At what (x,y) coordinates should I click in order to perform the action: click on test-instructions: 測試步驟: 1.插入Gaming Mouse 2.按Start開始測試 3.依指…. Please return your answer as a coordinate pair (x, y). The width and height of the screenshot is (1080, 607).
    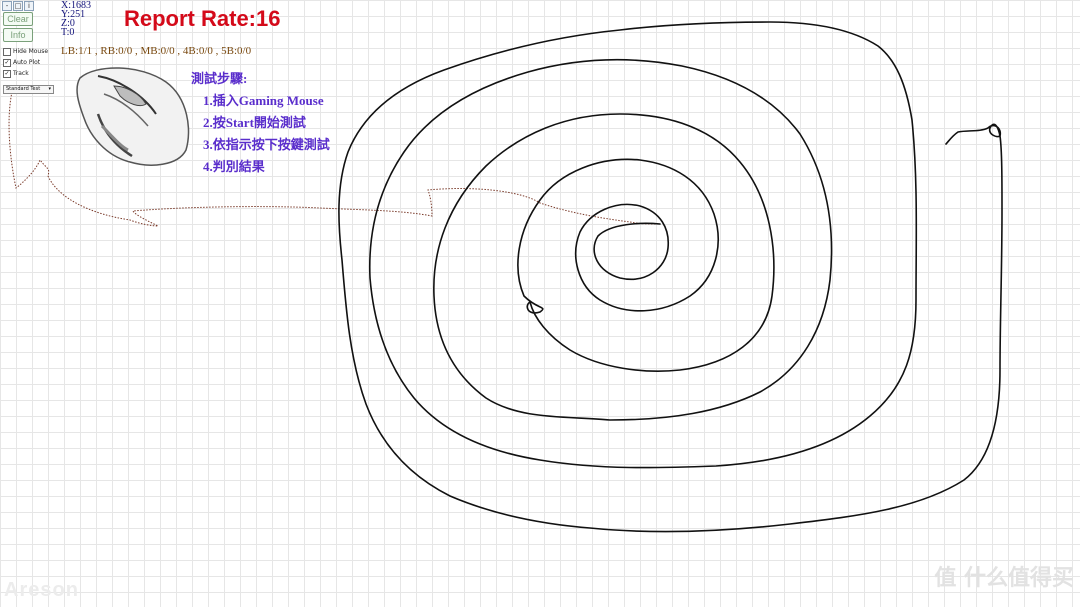
    Looking at the image, I should click on (260, 123).